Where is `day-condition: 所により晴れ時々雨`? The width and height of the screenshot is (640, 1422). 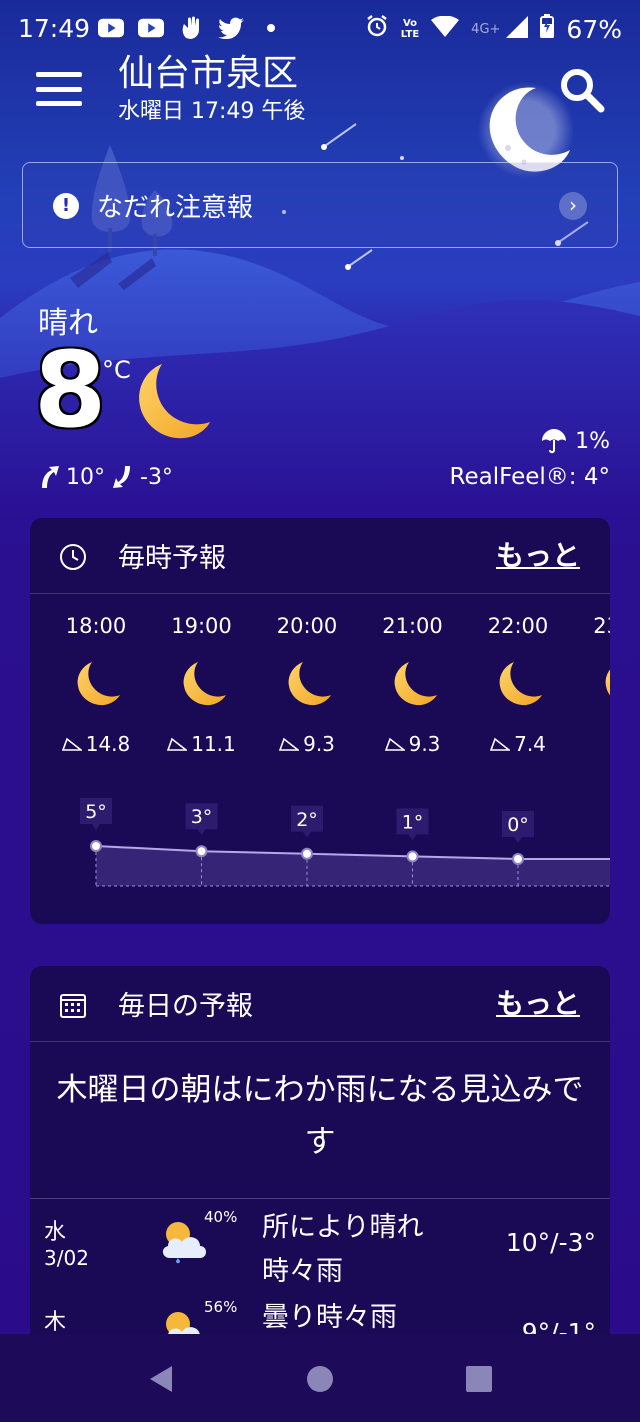 day-condition: 所により晴れ時々雨 is located at coordinates (343, 1249).